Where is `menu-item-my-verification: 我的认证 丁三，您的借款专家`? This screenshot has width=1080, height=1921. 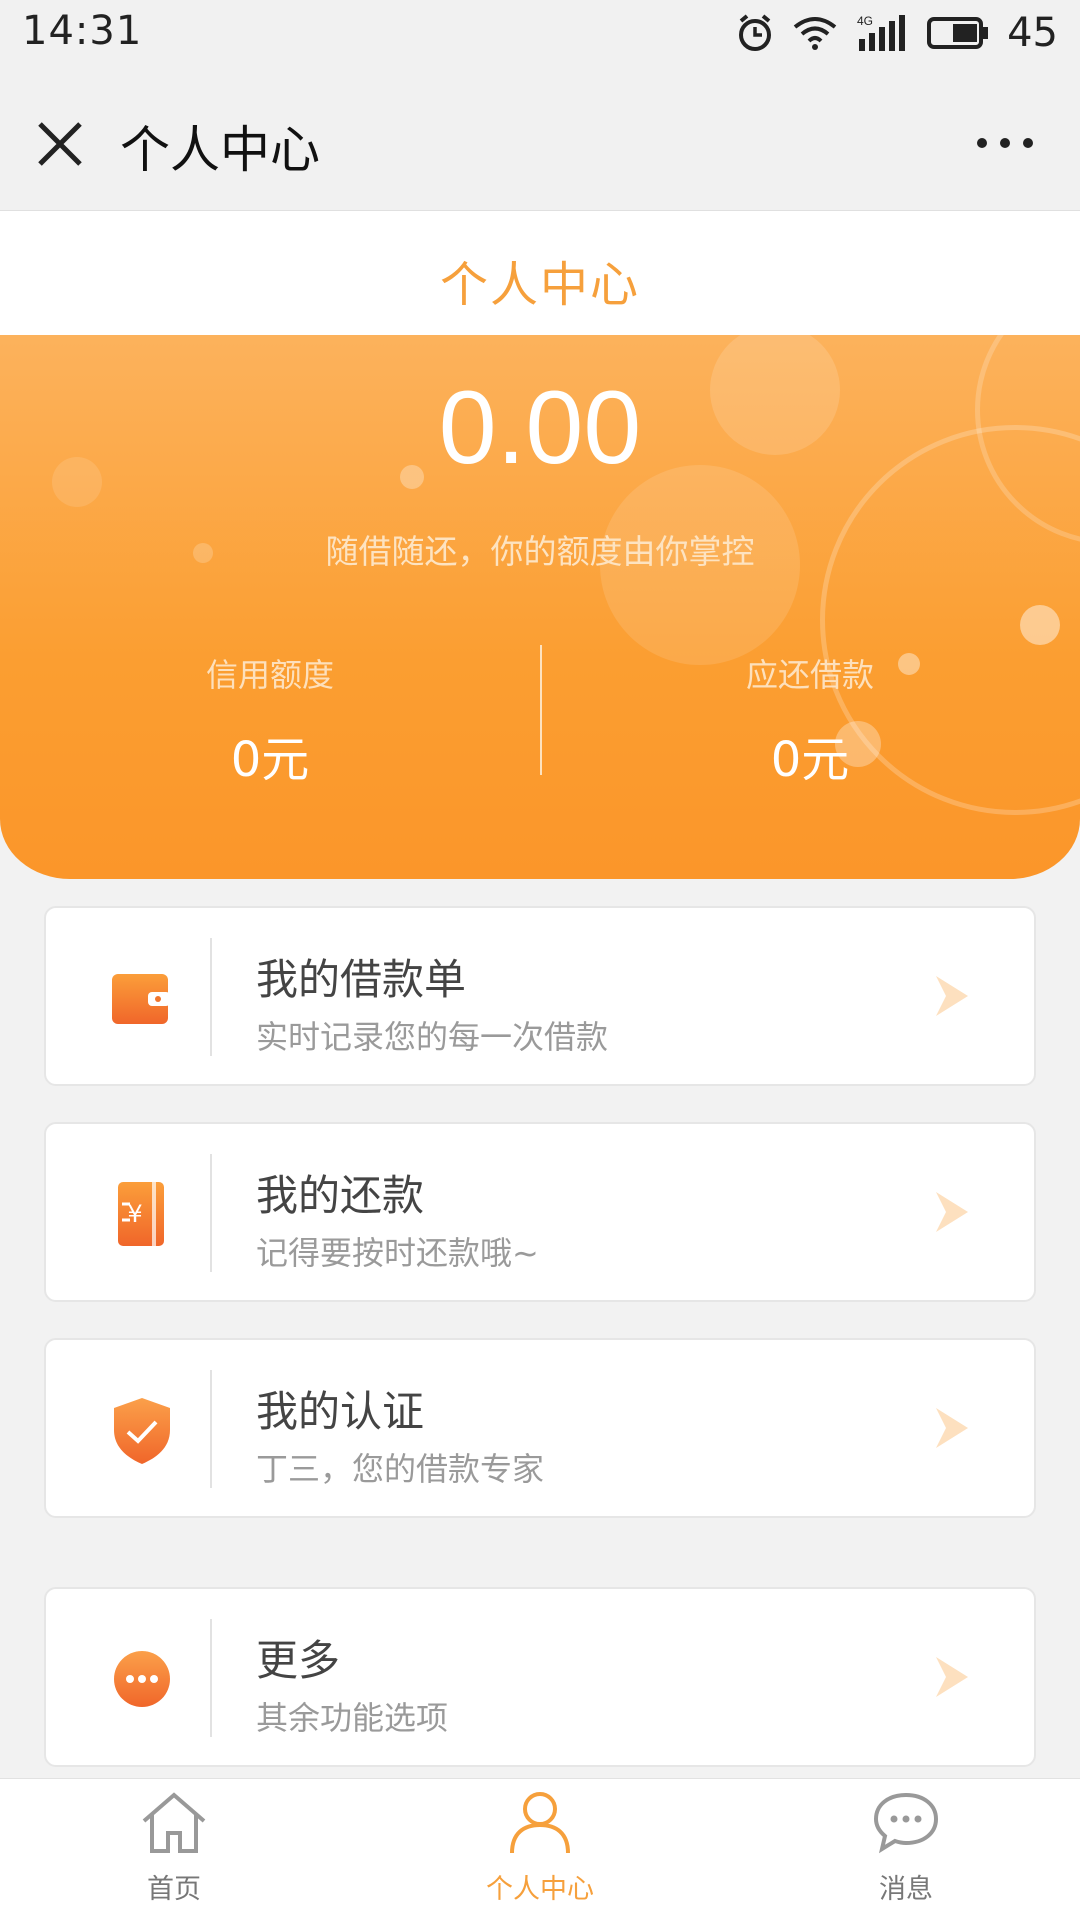 menu-item-my-verification: 我的认证 丁三，您的借款专家 is located at coordinates (540, 1428).